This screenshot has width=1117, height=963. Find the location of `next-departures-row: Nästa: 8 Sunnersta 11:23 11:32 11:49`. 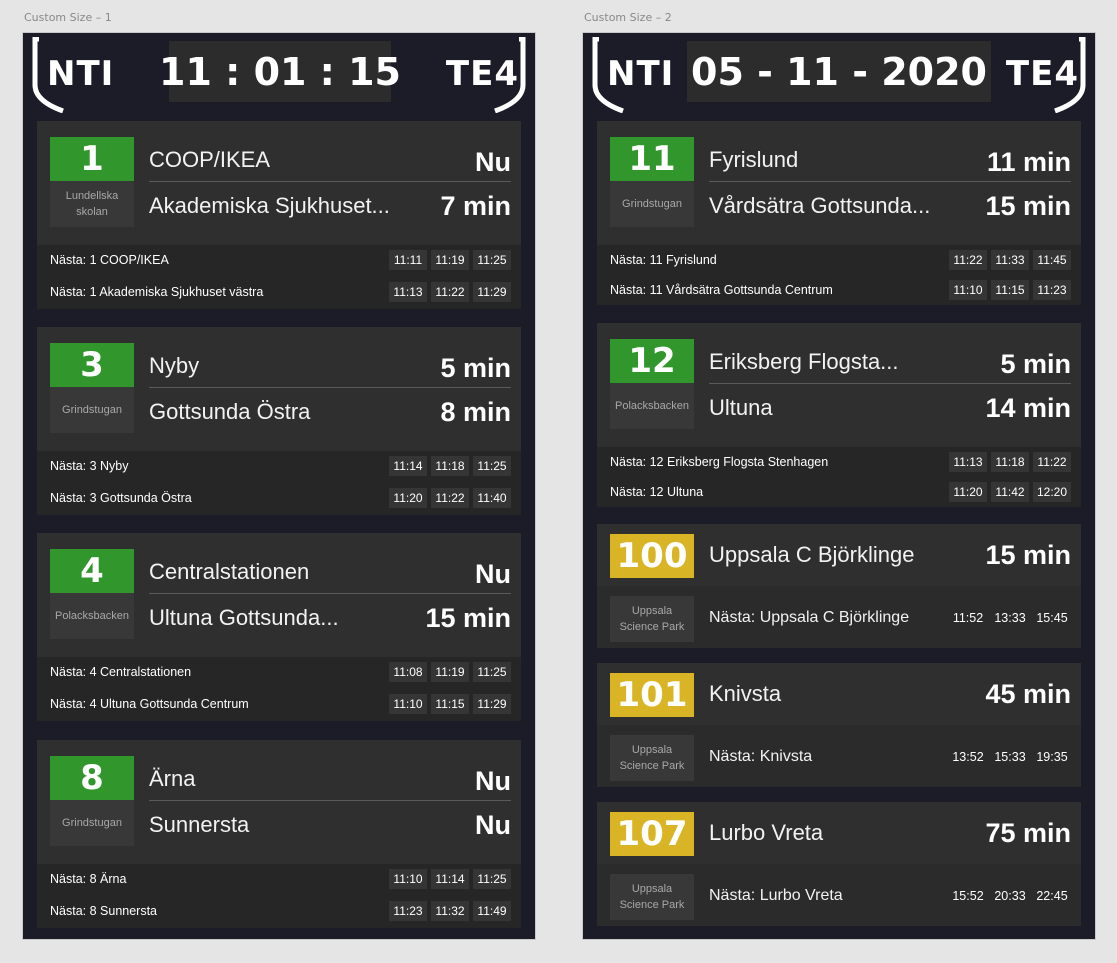

next-departures-row: Nästa: 8 Sunnersta 11:23 11:32 11:49 is located at coordinates (279, 912).